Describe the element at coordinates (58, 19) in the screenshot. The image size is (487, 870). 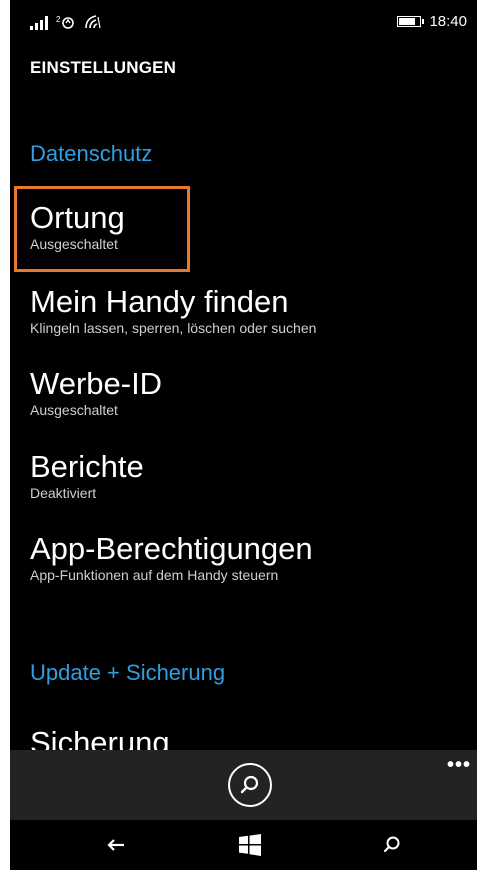
I see `svg-text: 2` at that location.